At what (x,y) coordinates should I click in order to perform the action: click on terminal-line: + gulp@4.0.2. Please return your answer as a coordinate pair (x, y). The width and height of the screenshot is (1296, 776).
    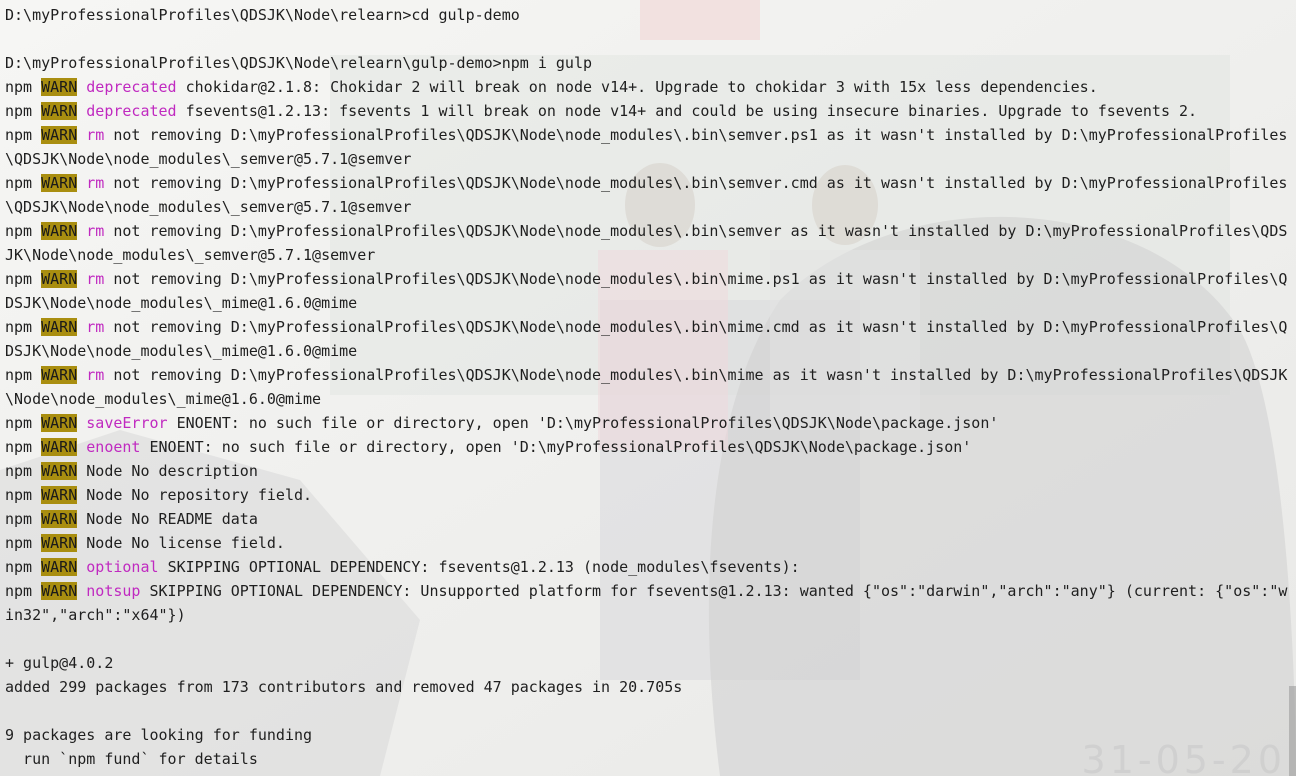
    Looking at the image, I should click on (650, 663).